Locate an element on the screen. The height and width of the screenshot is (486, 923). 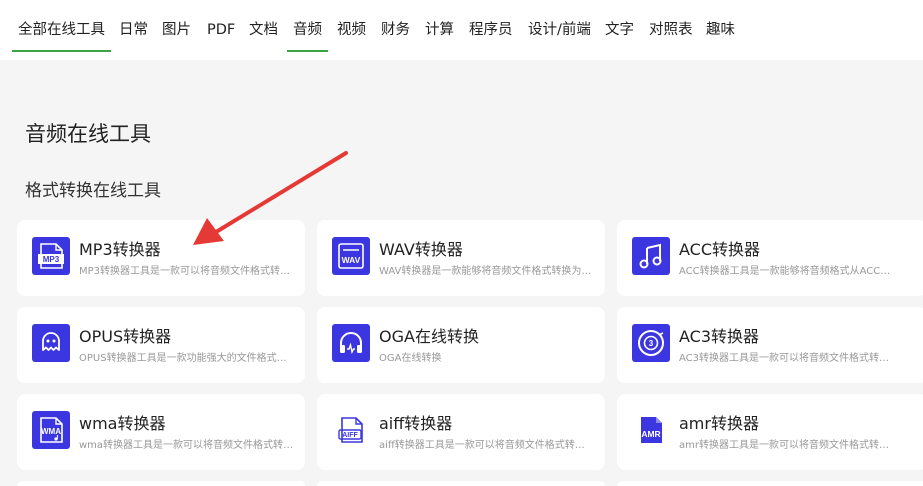
mp3-file-icon: MP3 is located at coordinates (51, 256).